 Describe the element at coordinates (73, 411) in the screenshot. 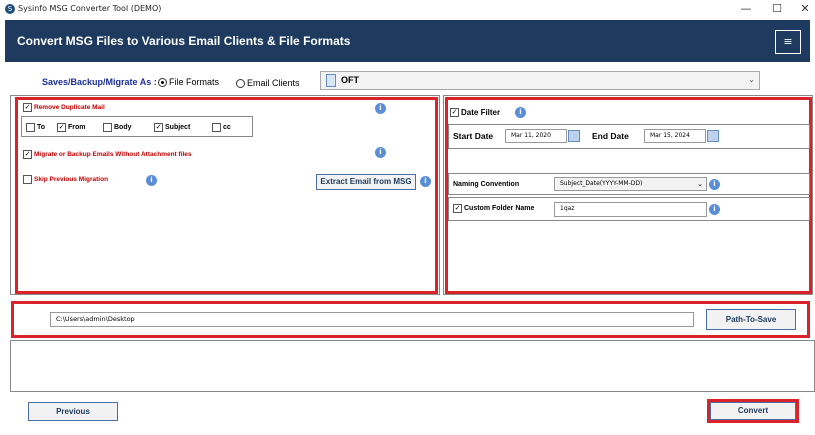

I see `previous-button: Previous` at that location.